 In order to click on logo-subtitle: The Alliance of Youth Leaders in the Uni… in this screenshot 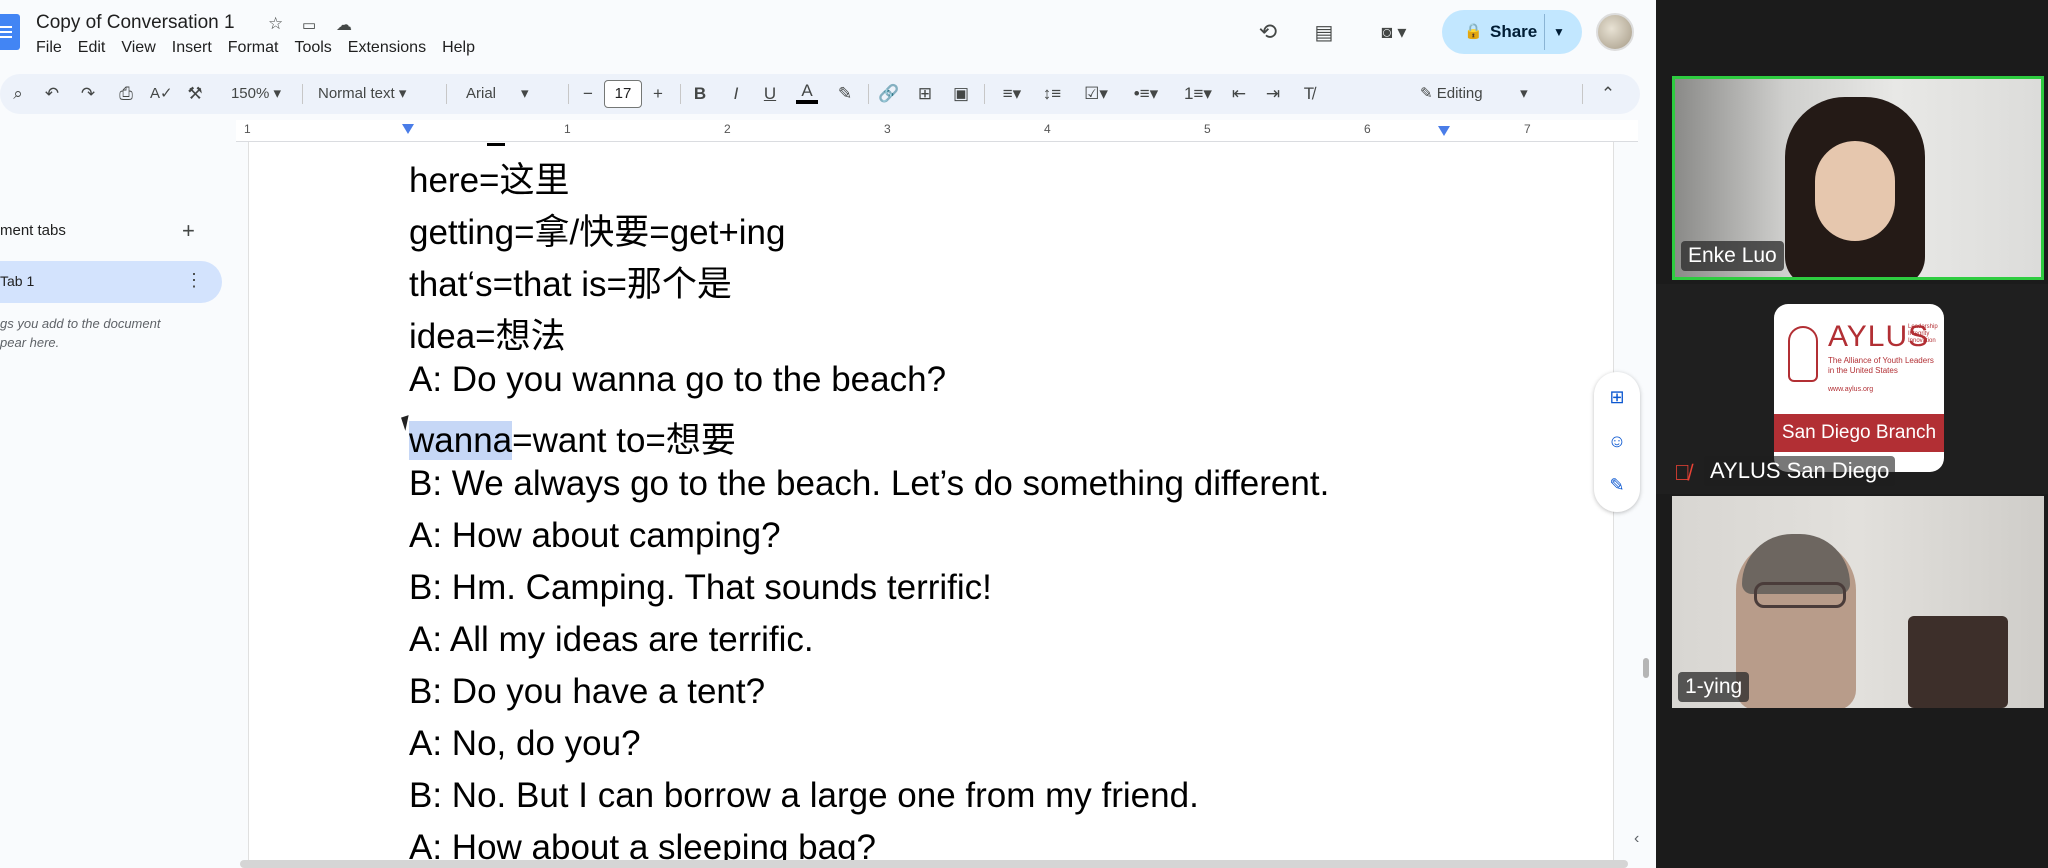, I will do `click(1881, 365)`.